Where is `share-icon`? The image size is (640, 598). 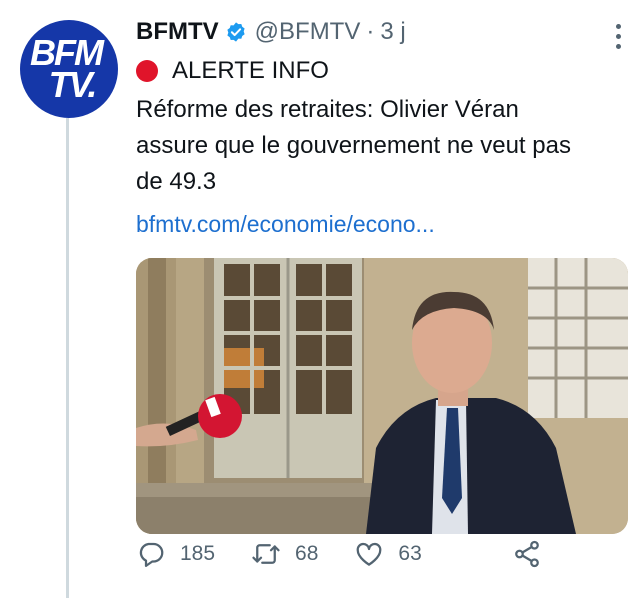
share-icon is located at coordinates (527, 554).